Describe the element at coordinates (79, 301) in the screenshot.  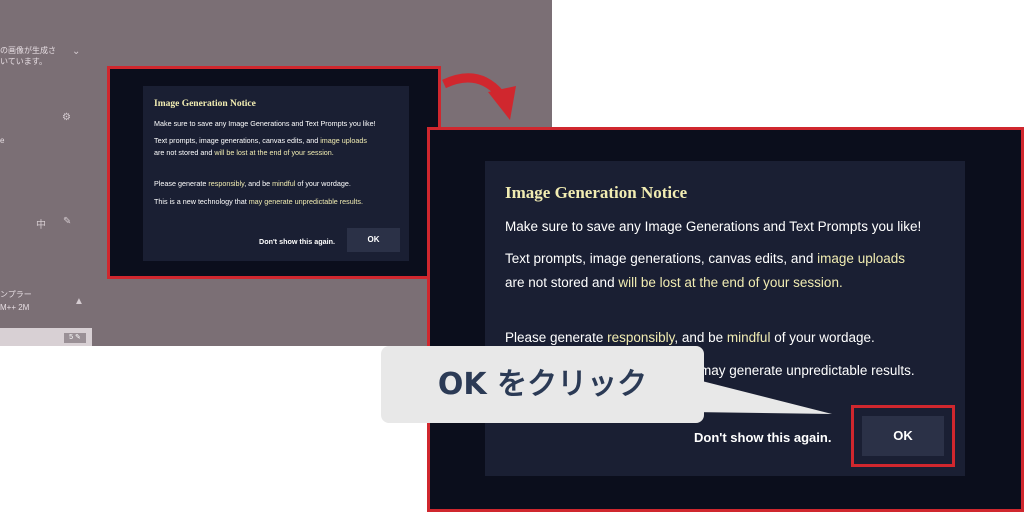
I see `chevron-up-icon: ▲` at that location.